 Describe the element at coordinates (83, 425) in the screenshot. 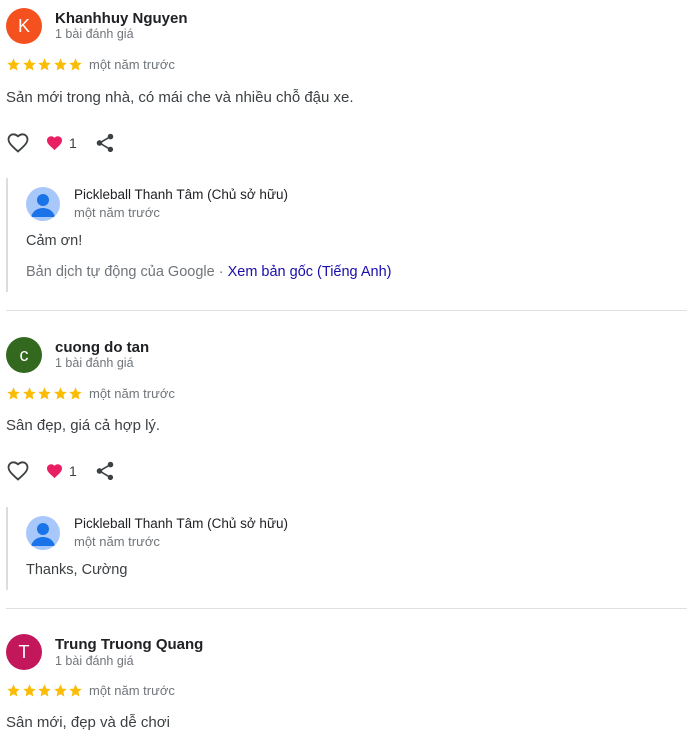

I see `review-text: Sân đẹp, giá cả hợp lý.` at that location.